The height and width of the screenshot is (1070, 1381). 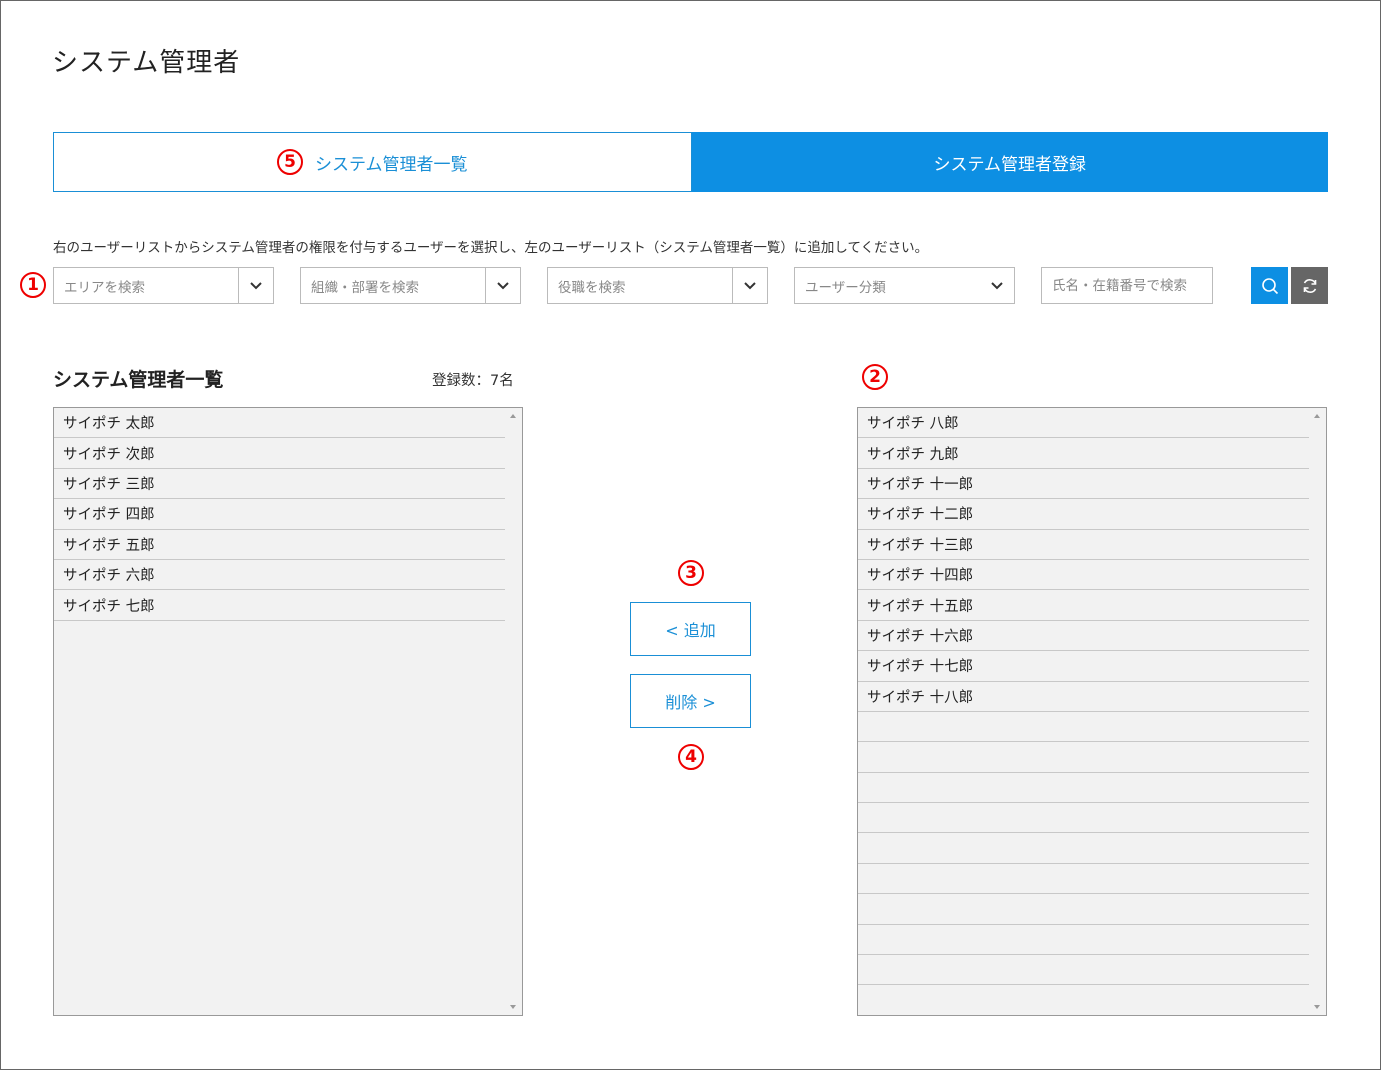 What do you see at coordinates (279, 423) in the screenshot?
I see `list-item: サイポチ 太郎` at bounding box center [279, 423].